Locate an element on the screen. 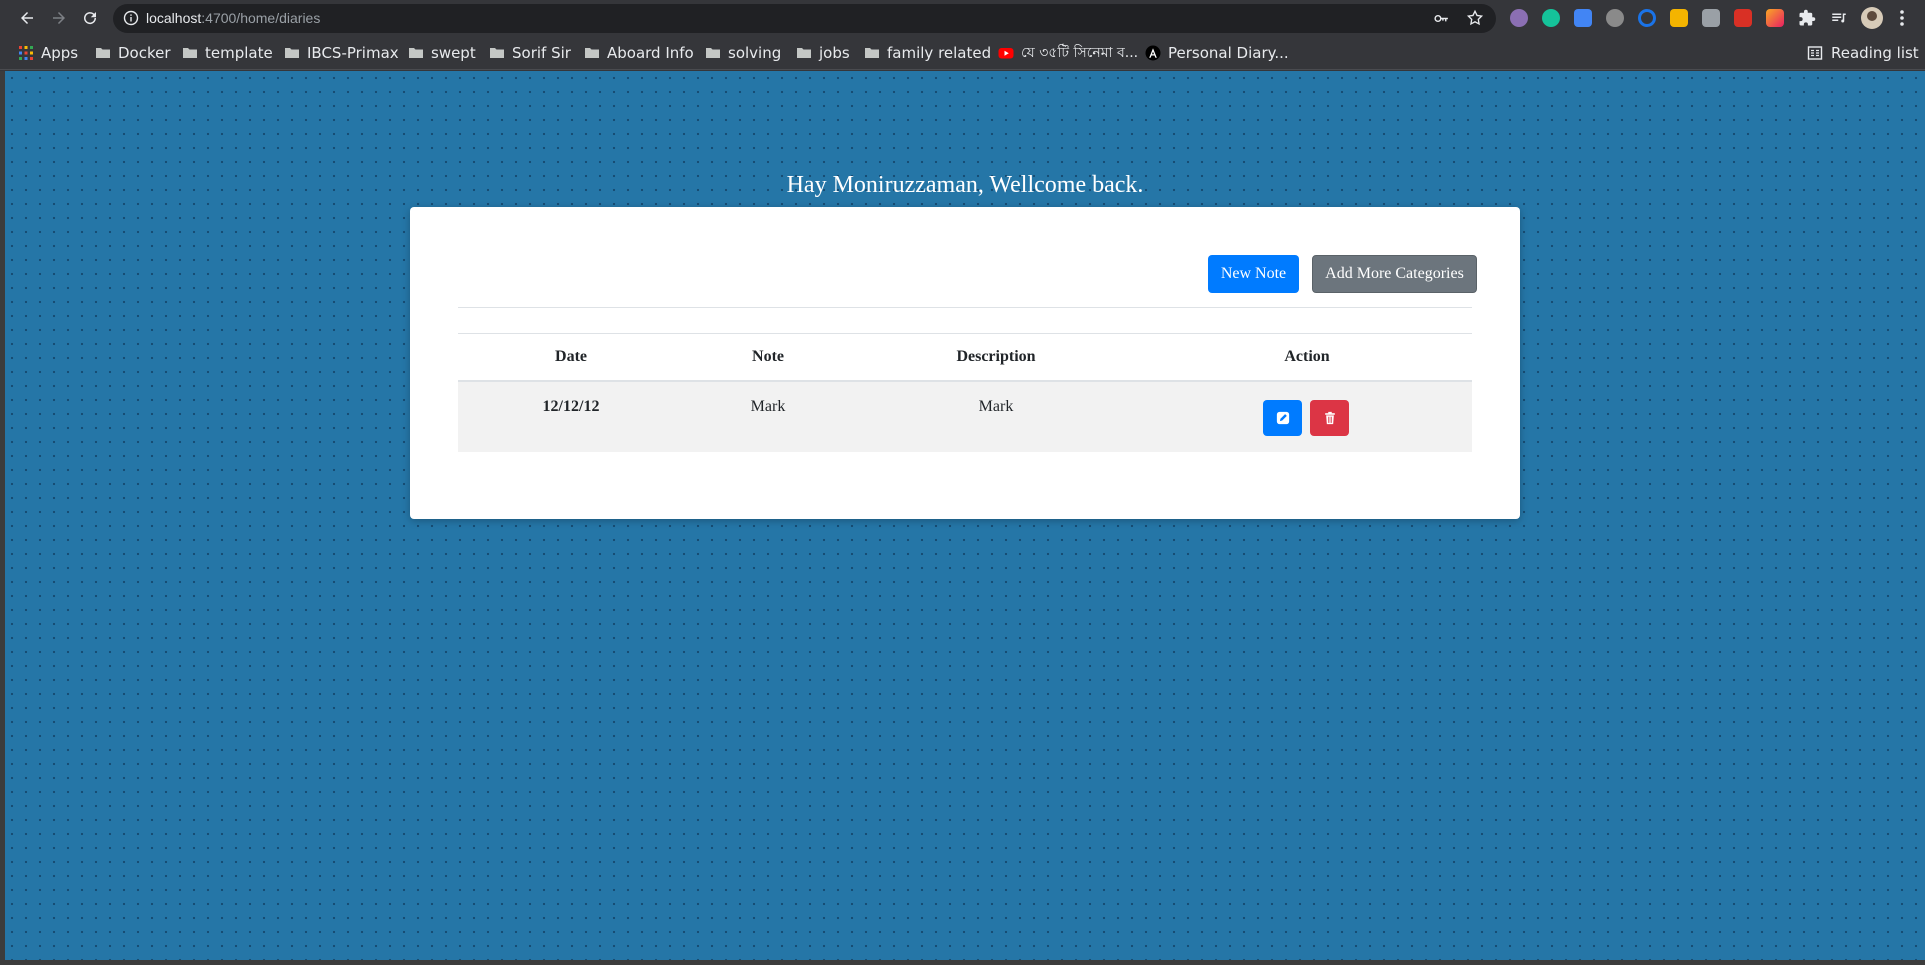 The width and height of the screenshot is (1925, 965). column-header-action: Action is located at coordinates (1307, 356).